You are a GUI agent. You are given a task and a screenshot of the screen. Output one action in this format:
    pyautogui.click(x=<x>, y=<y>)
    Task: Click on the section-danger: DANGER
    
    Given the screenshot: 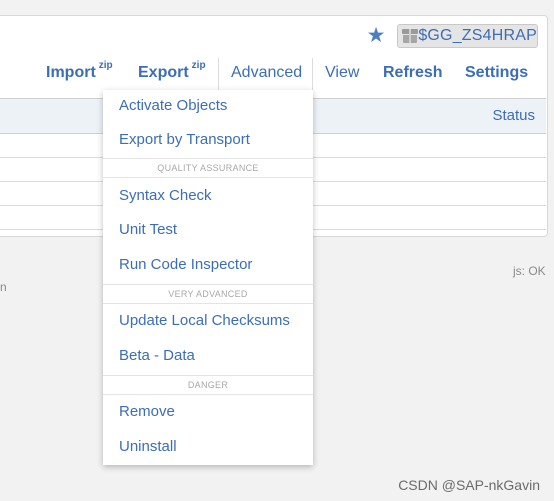 What is the action you would take?
    pyautogui.click(x=208, y=385)
    